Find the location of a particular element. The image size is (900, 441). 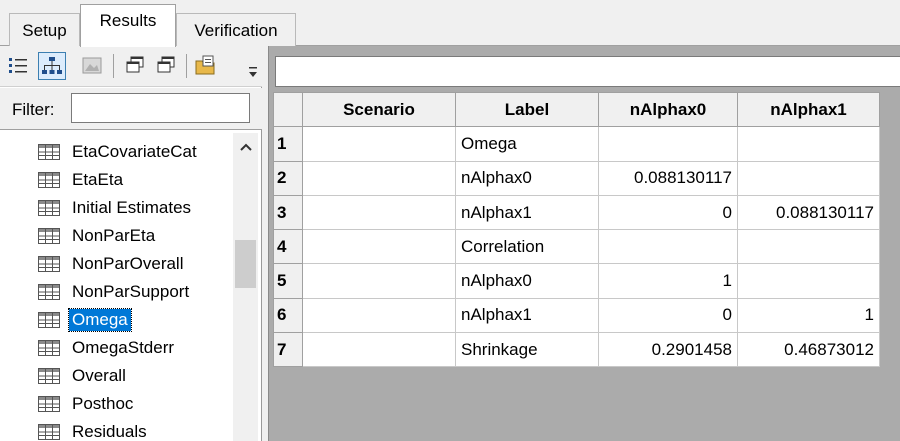

tree-item-residuals: Residuals is located at coordinates (94, 430).